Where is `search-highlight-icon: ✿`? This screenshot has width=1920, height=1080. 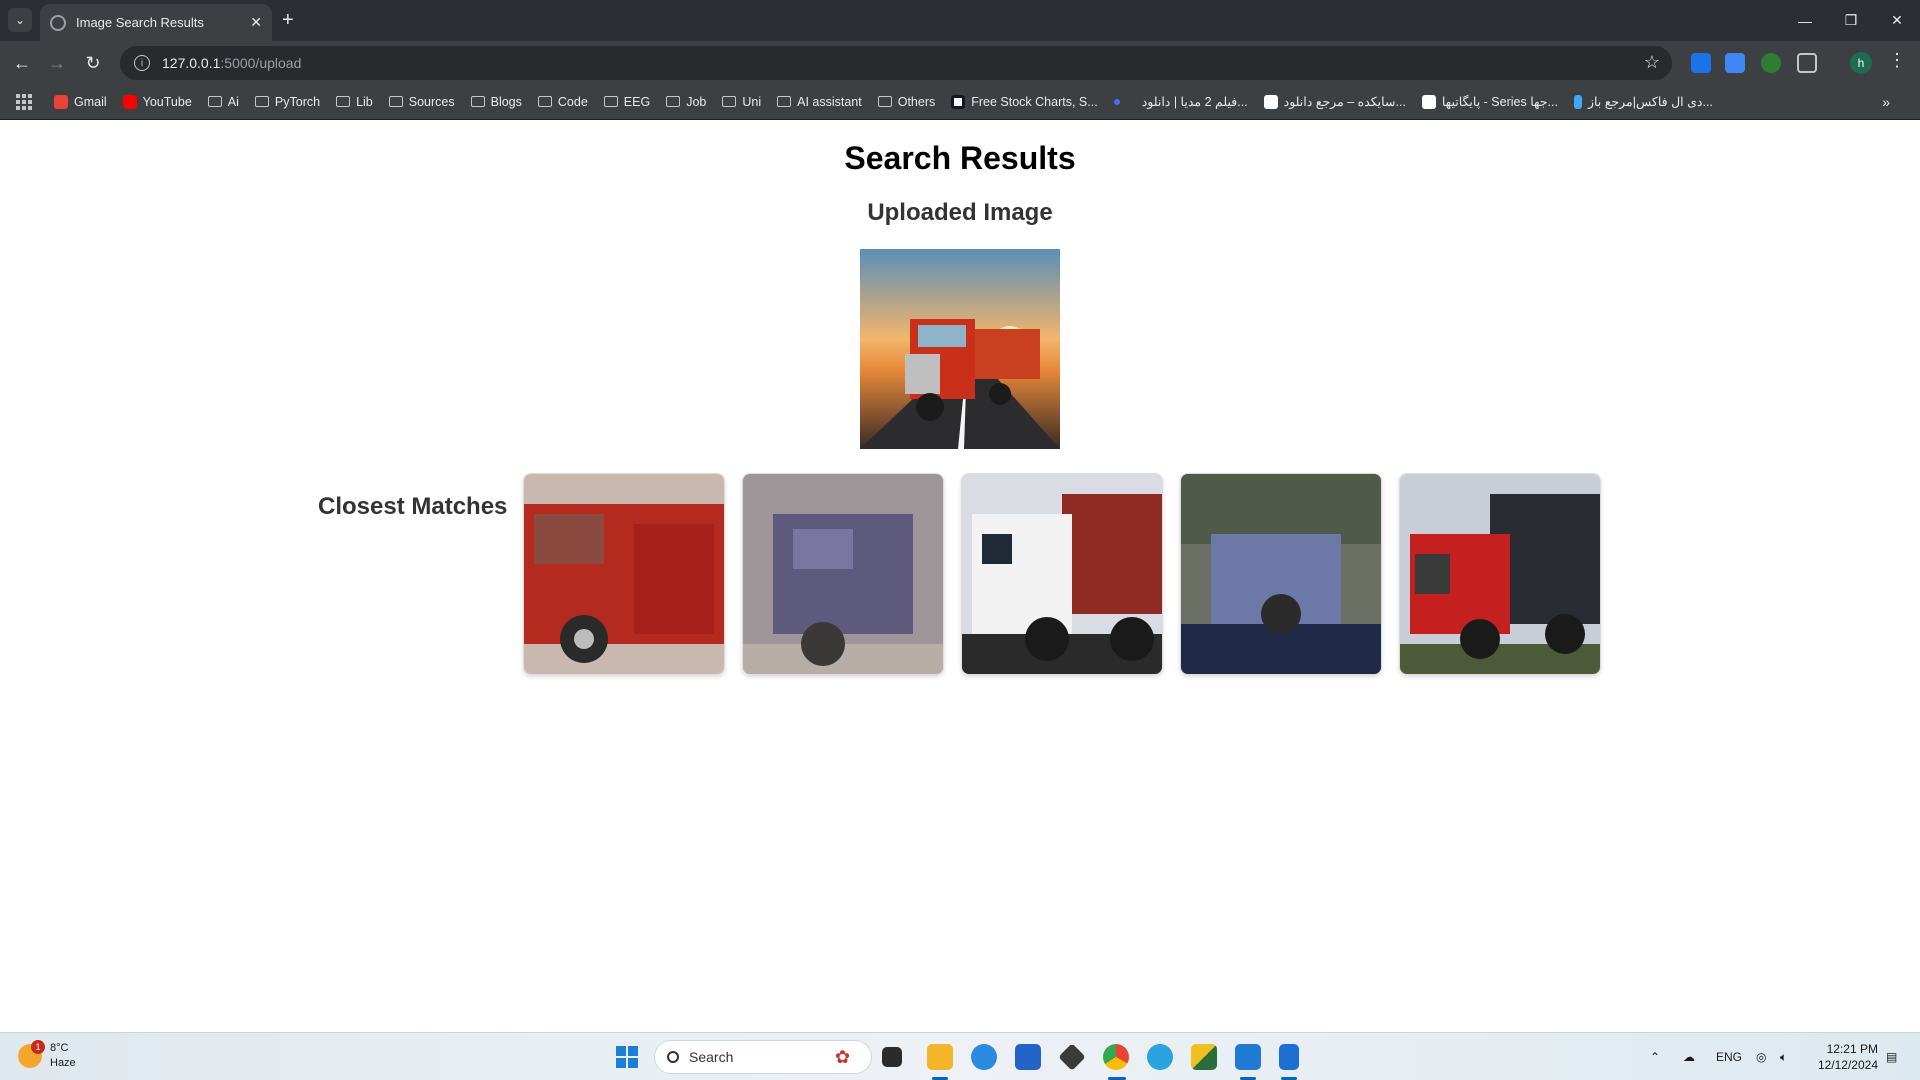
search-highlight-icon: ✿ is located at coordinates (843, 1057).